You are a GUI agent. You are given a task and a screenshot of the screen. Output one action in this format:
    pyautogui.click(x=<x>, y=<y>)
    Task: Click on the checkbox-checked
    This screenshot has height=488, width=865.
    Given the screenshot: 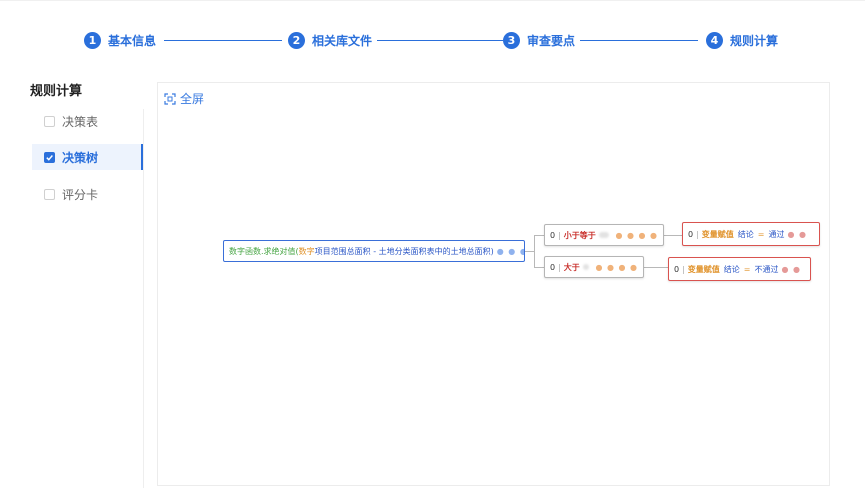 What is the action you would take?
    pyautogui.click(x=49, y=157)
    